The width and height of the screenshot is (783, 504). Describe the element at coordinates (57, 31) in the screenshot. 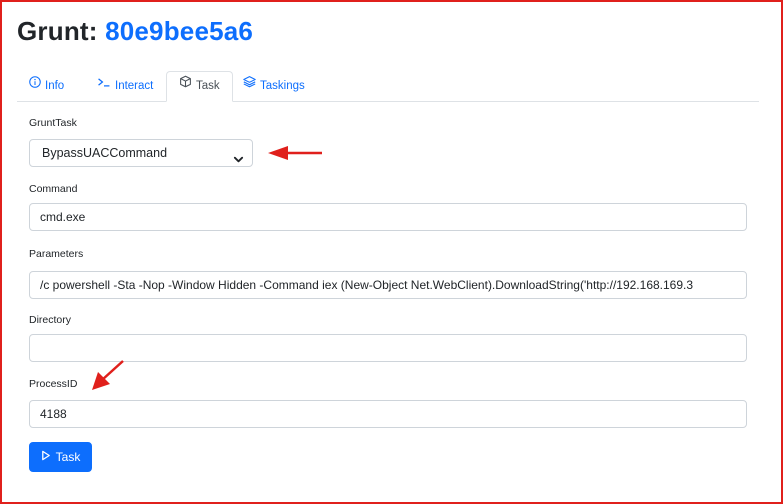

I see `page-title-prefix: Grunt:` at that location.